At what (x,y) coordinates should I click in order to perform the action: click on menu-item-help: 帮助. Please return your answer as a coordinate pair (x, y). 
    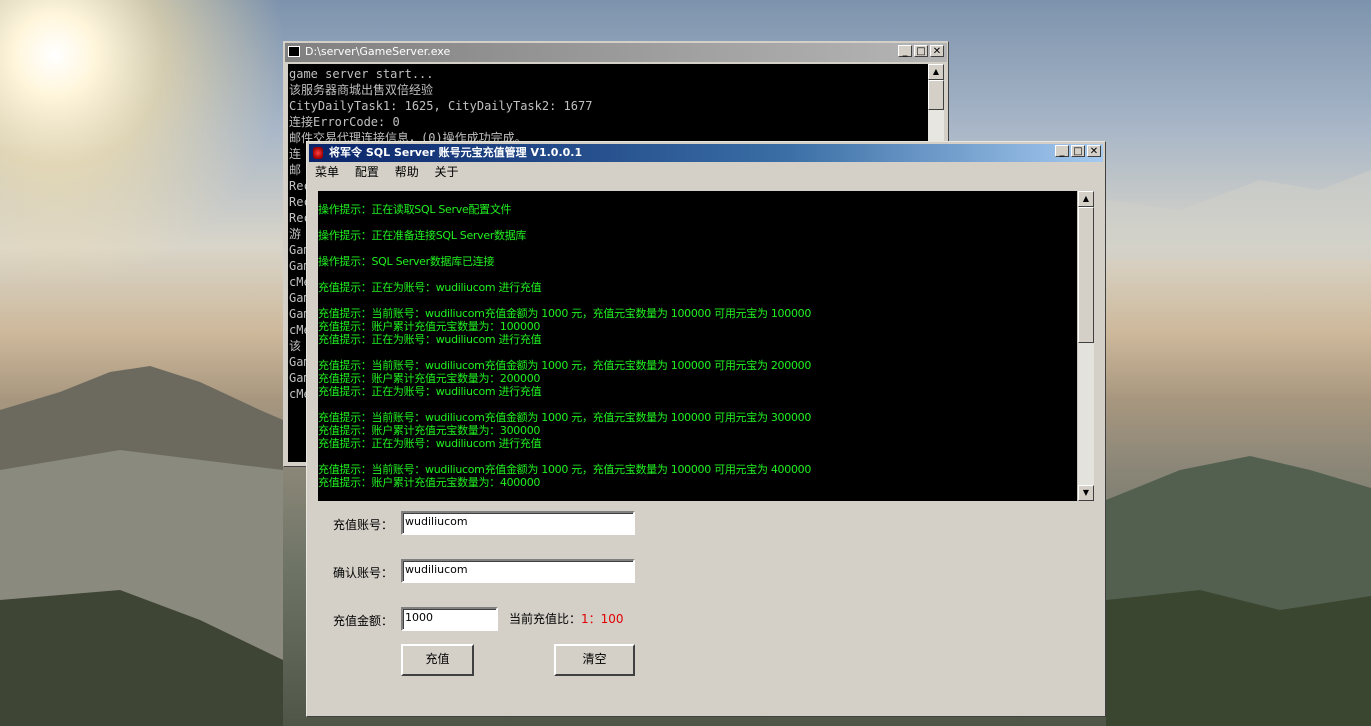
    Looking at the image, I should click on (407, 172).